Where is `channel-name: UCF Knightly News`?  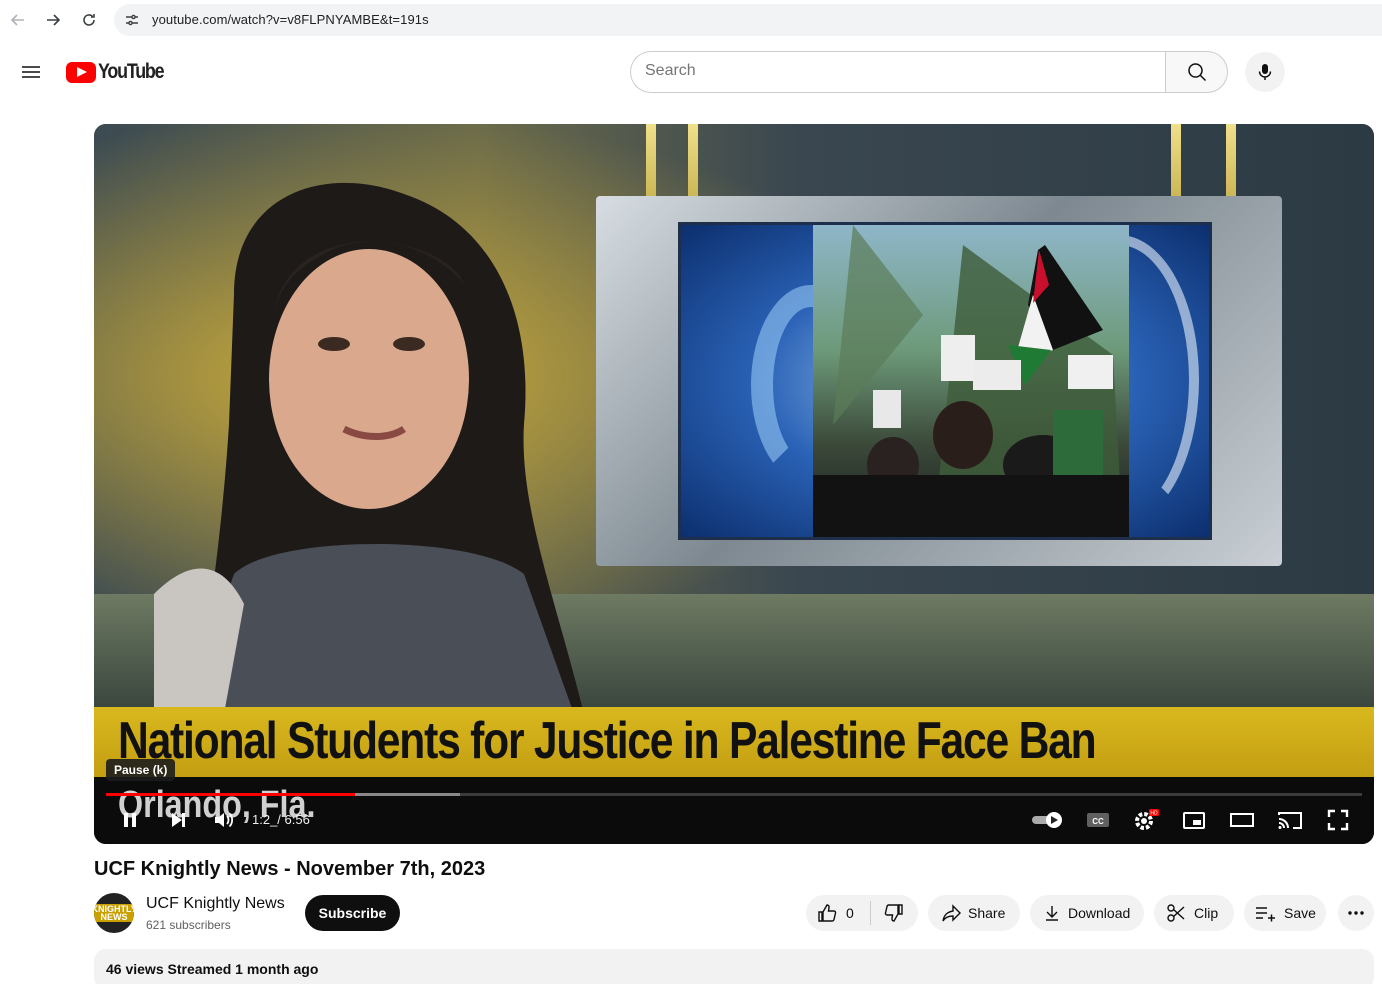
channel-name: UCF Knightly News is located at coordinates (215, 904).